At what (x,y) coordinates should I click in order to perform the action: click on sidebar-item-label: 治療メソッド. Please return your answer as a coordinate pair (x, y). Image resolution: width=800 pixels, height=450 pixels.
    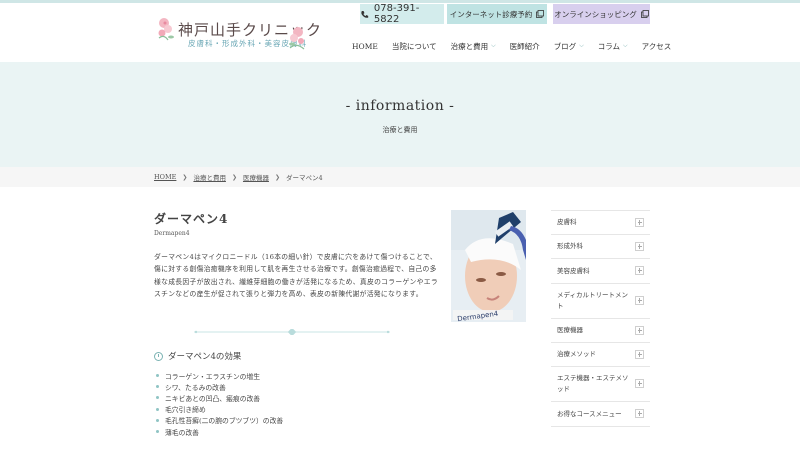
    Looking at the image, I should click on (576, 354).